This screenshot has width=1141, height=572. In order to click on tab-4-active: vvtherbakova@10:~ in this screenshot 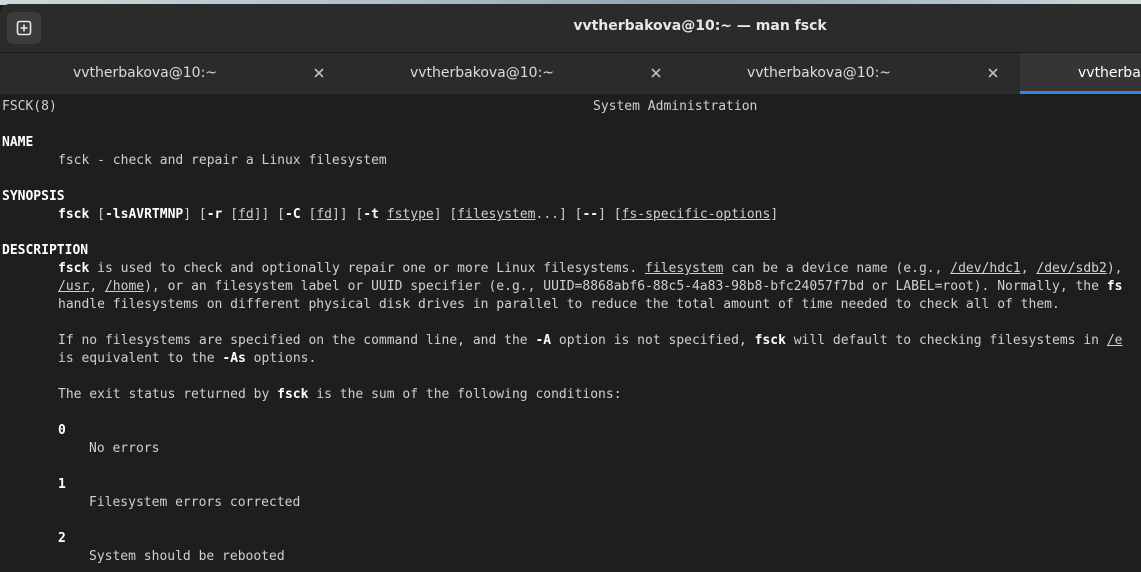, I will do `click(1080, 73)`.